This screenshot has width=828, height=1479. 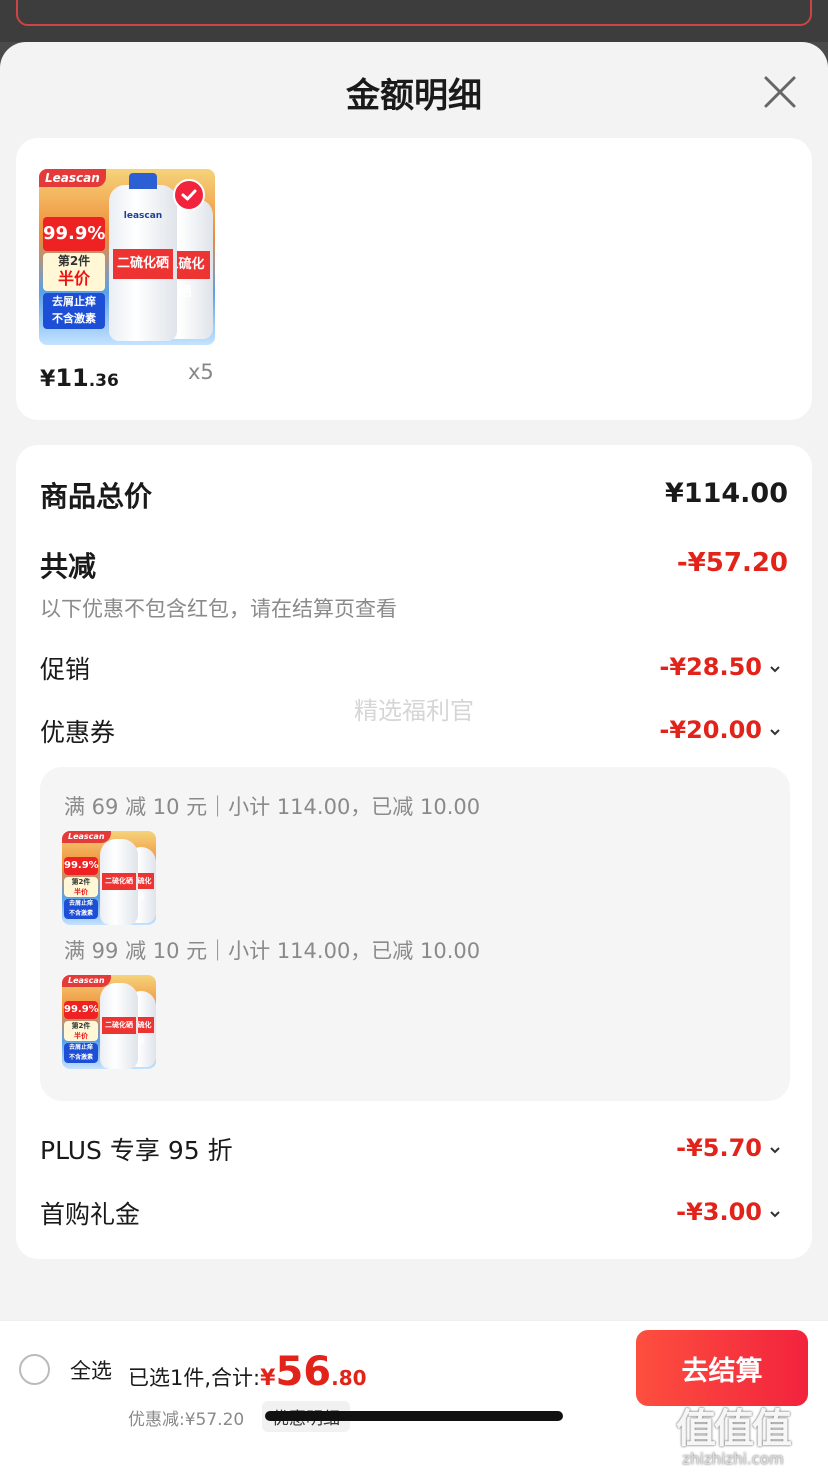 I want to click on bottle-brand: leascan, so click(x=143, y=216).